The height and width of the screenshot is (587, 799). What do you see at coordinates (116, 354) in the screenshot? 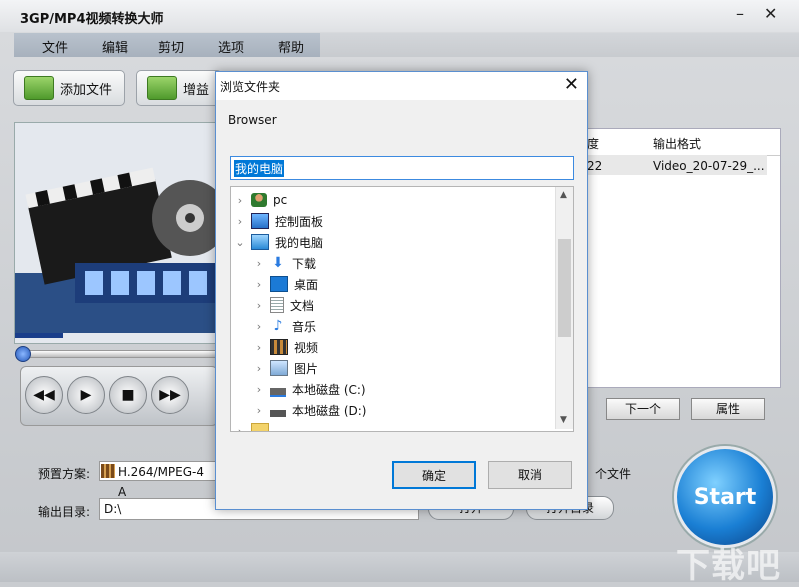
I see `seek-slider` at bounding box center [116, 354].